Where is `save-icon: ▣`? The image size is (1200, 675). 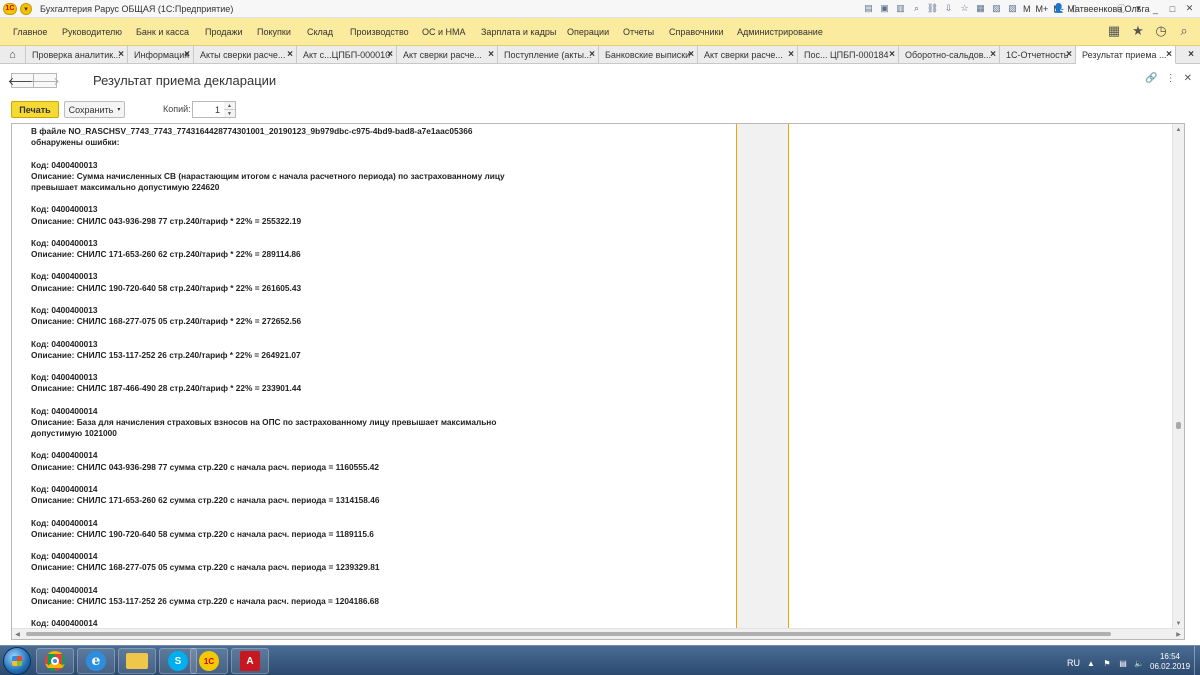 save-icon: ▣ is located at coordinates (884, 8).